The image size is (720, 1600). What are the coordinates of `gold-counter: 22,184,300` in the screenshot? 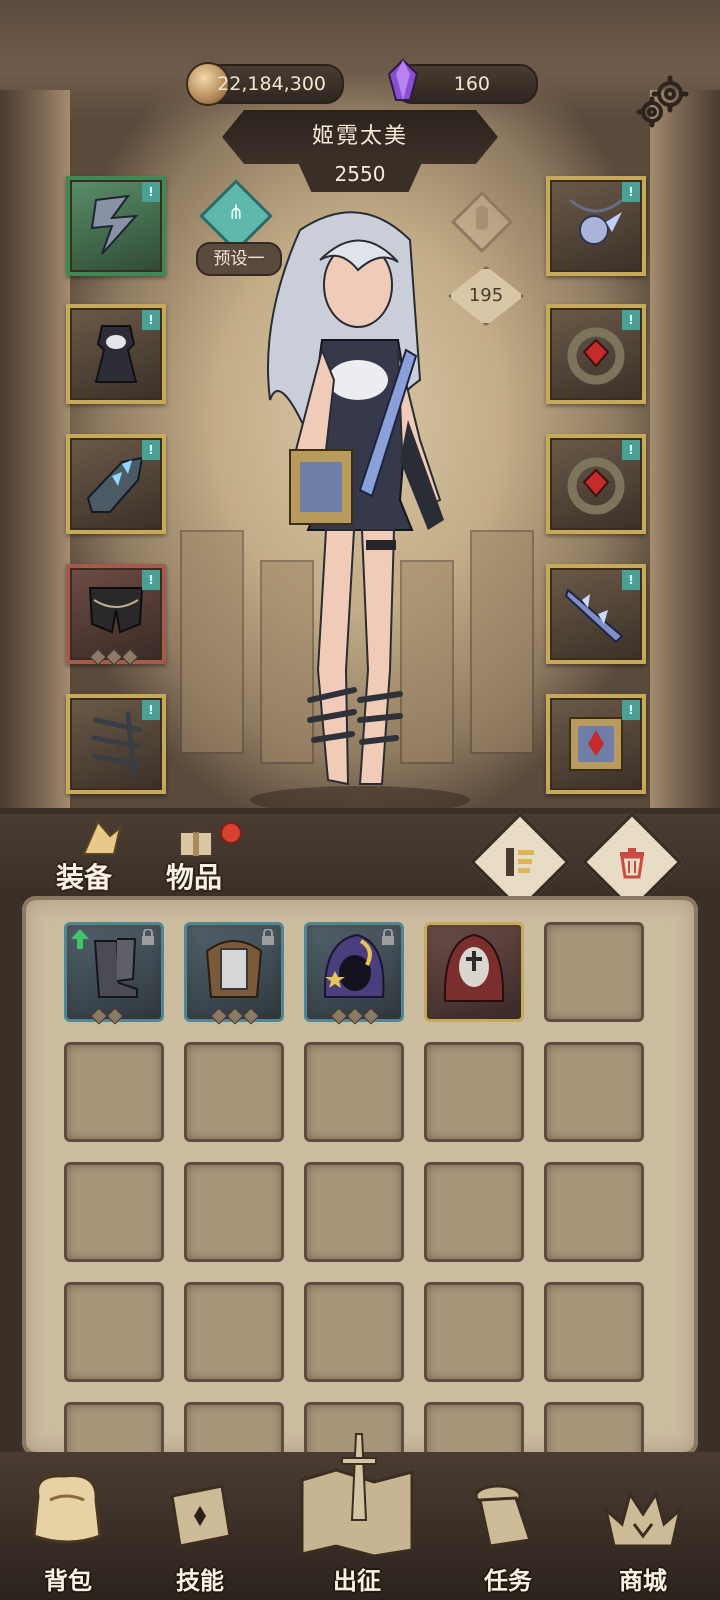 It's located at (265, 84).